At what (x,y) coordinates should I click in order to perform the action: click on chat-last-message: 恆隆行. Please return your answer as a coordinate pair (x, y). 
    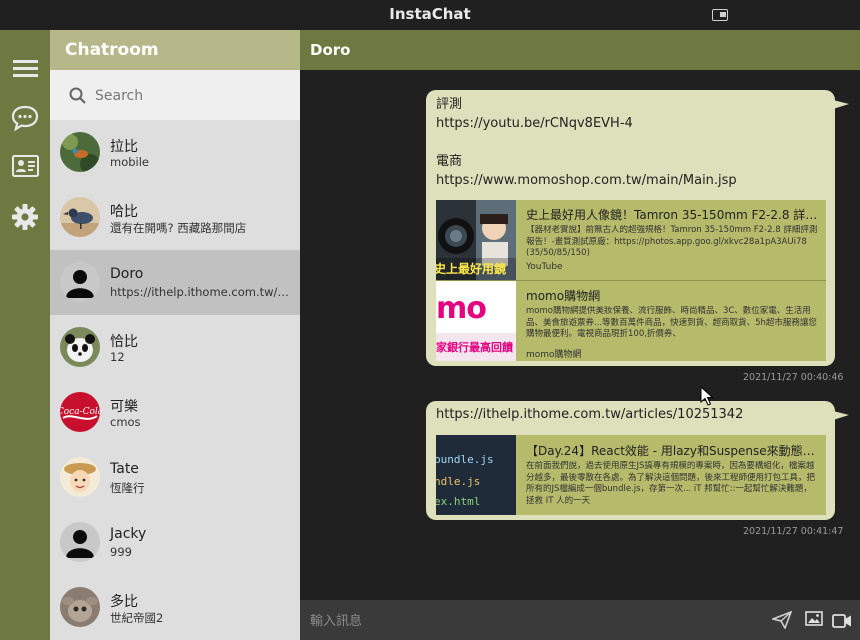
    Looking at the image, I should click on (127, 488).